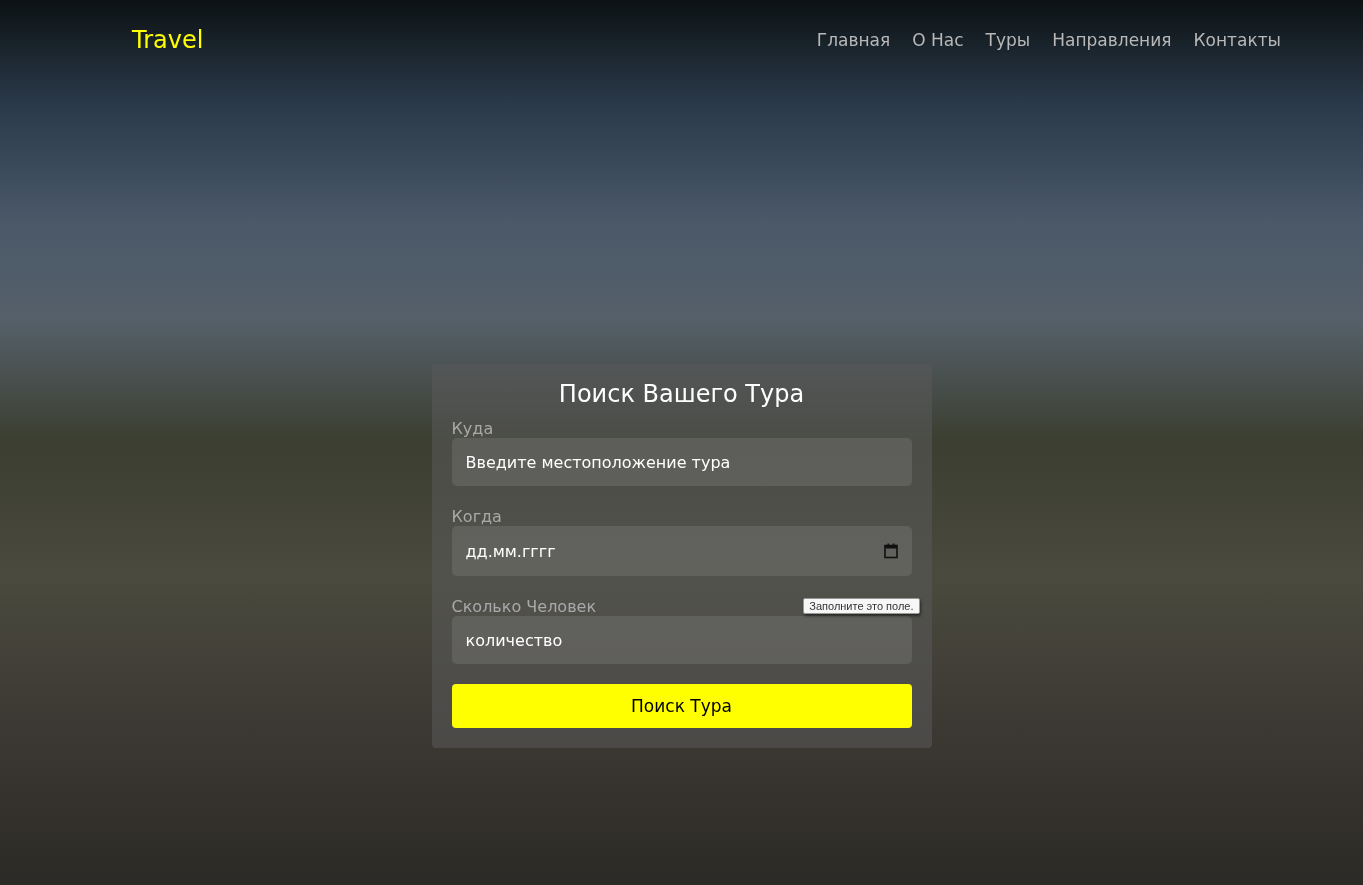 This screenshot has width=1363, height=885. Describe the element at coordinates (681, 394) in the screenshot. I see `form-title: Поиск Вашего Тура` at that location.